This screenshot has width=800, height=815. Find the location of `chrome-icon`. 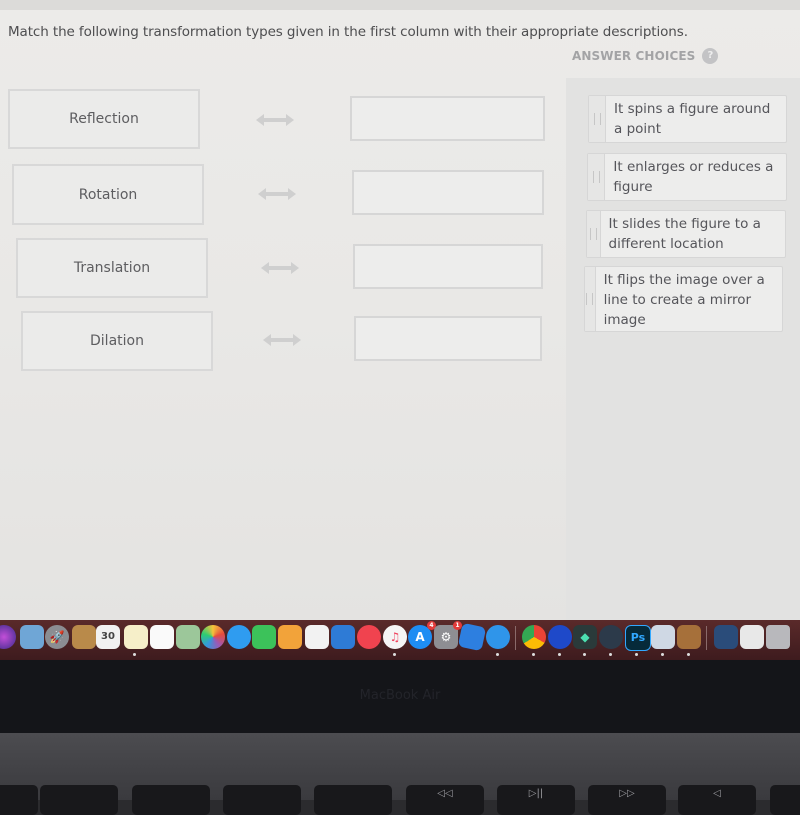

chrome-icon is located at coordinates (534, 637).